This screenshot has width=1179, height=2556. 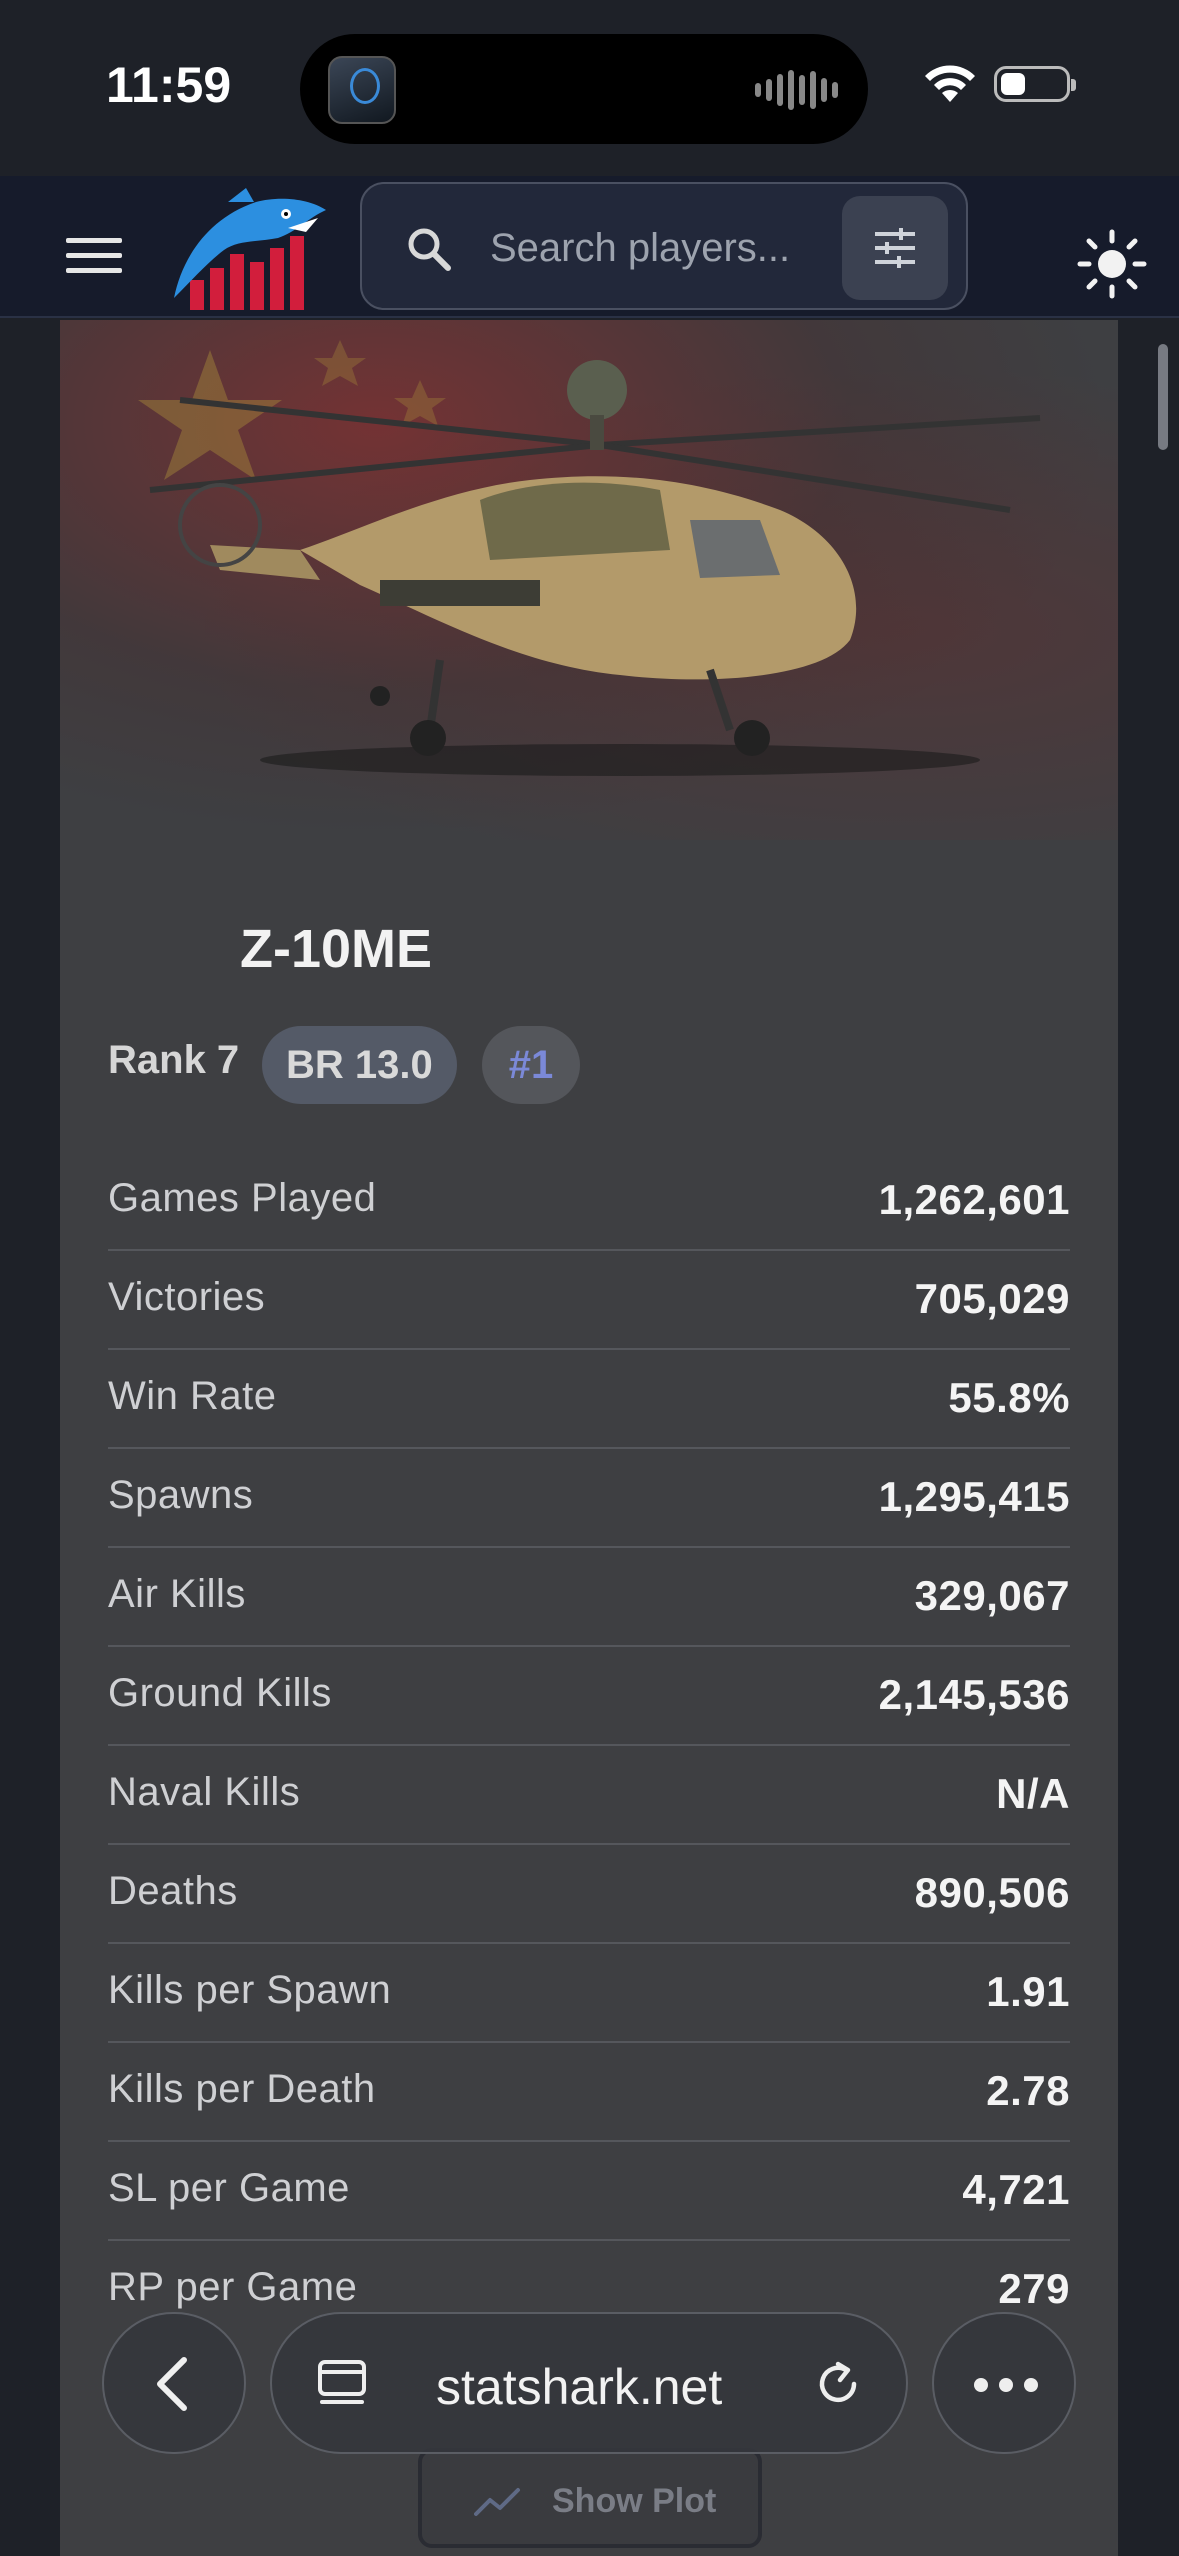 What do you see at coordinates (589, 558) in the screenshot?
I see `helicopter-image` at bounding box center [589, 558].